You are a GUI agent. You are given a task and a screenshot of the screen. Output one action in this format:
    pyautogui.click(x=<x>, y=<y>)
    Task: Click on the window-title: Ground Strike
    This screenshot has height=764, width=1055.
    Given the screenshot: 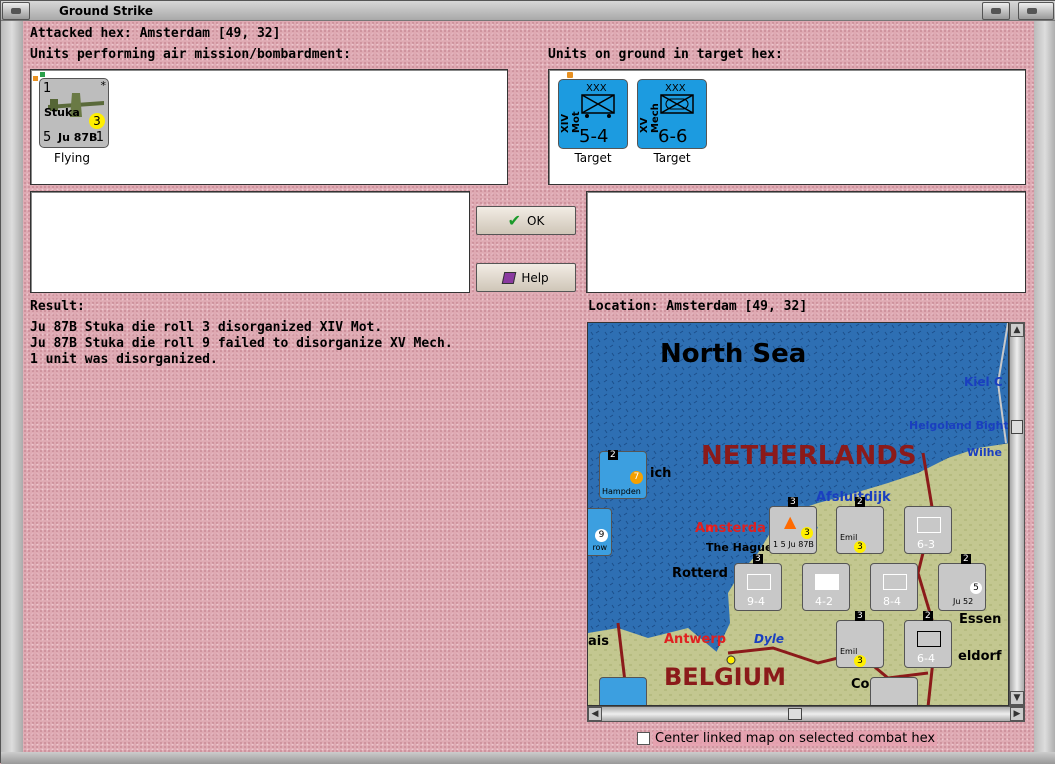 What is the action you would take?
    pyautogui.click(x=106, y=11)
    